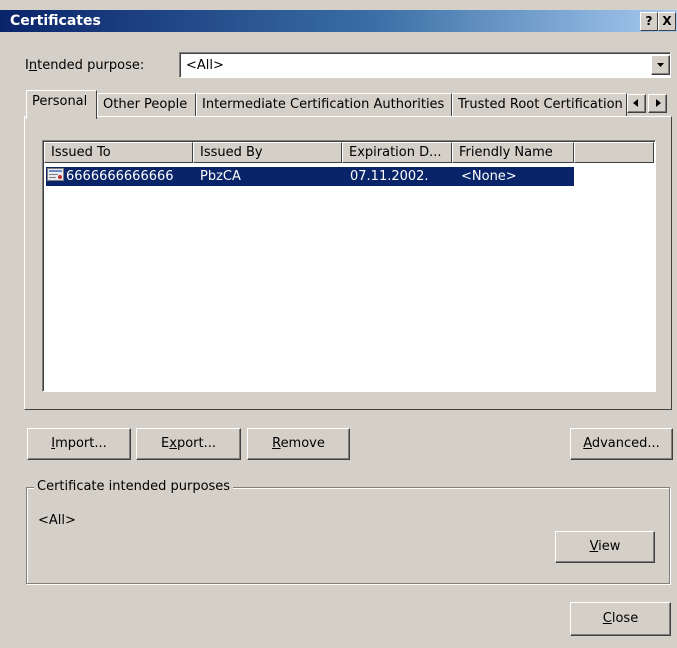 The image size is (677, 648). I want to click on tab-personal: Personal, so click(61, 104).